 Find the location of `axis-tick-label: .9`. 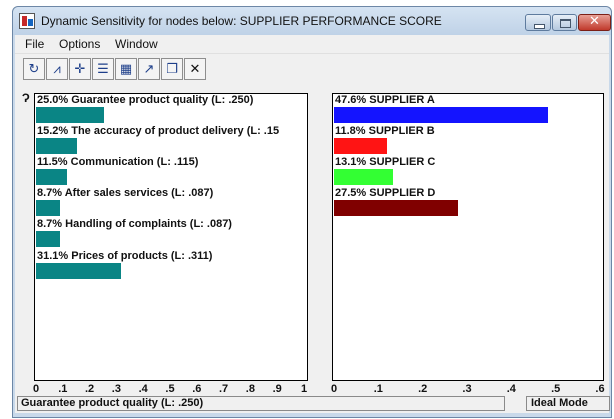

axis-tick-label: .9 is located at coordinates (277, 389).